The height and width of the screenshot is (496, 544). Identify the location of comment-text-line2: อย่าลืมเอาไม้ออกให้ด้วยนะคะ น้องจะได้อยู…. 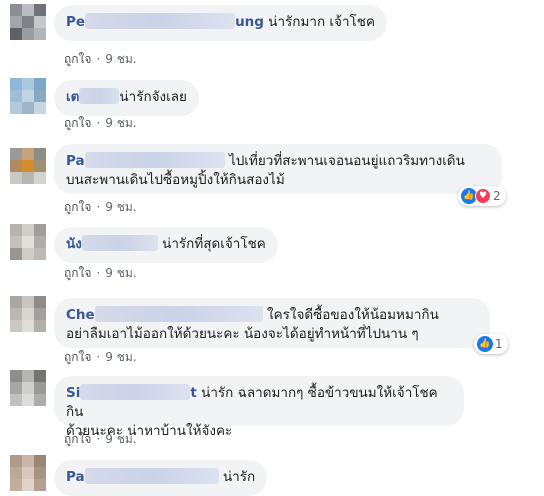
(242, 334).